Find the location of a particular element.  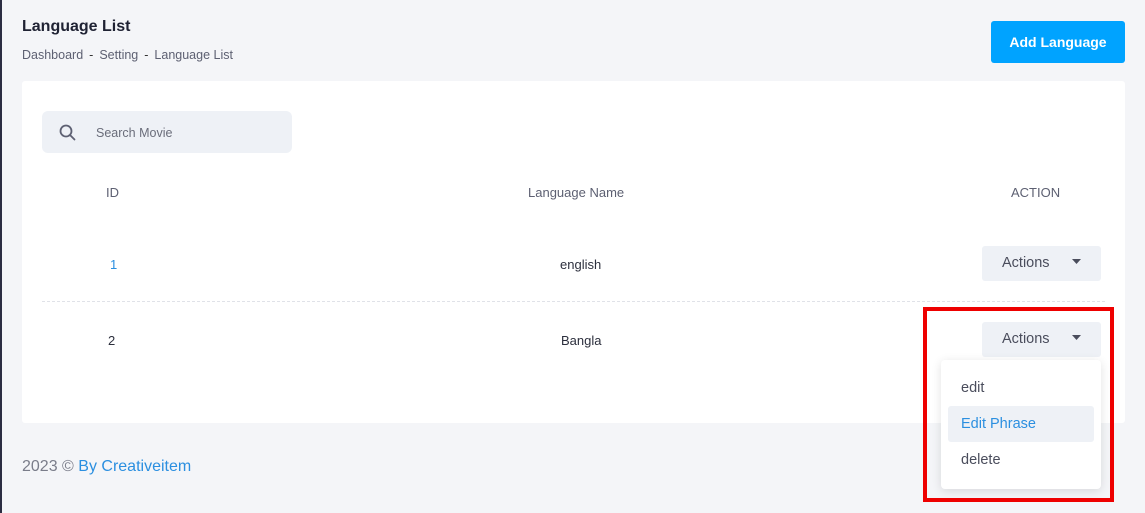

dropdown-item-label: edit is located at coordinates (973, 388).